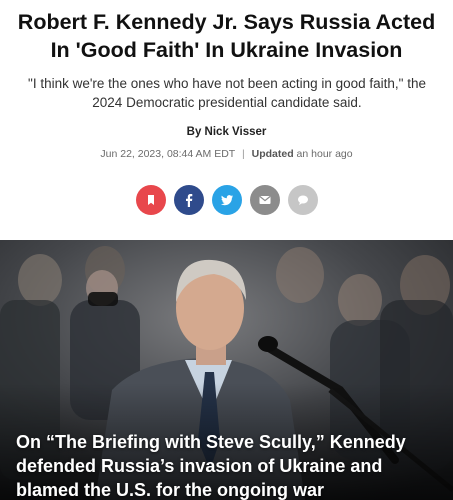 The image size is (453, 500). Describe the element at coordinates (324, 154) in the screenshot. I see `updated-value: an hour ago` at that location.